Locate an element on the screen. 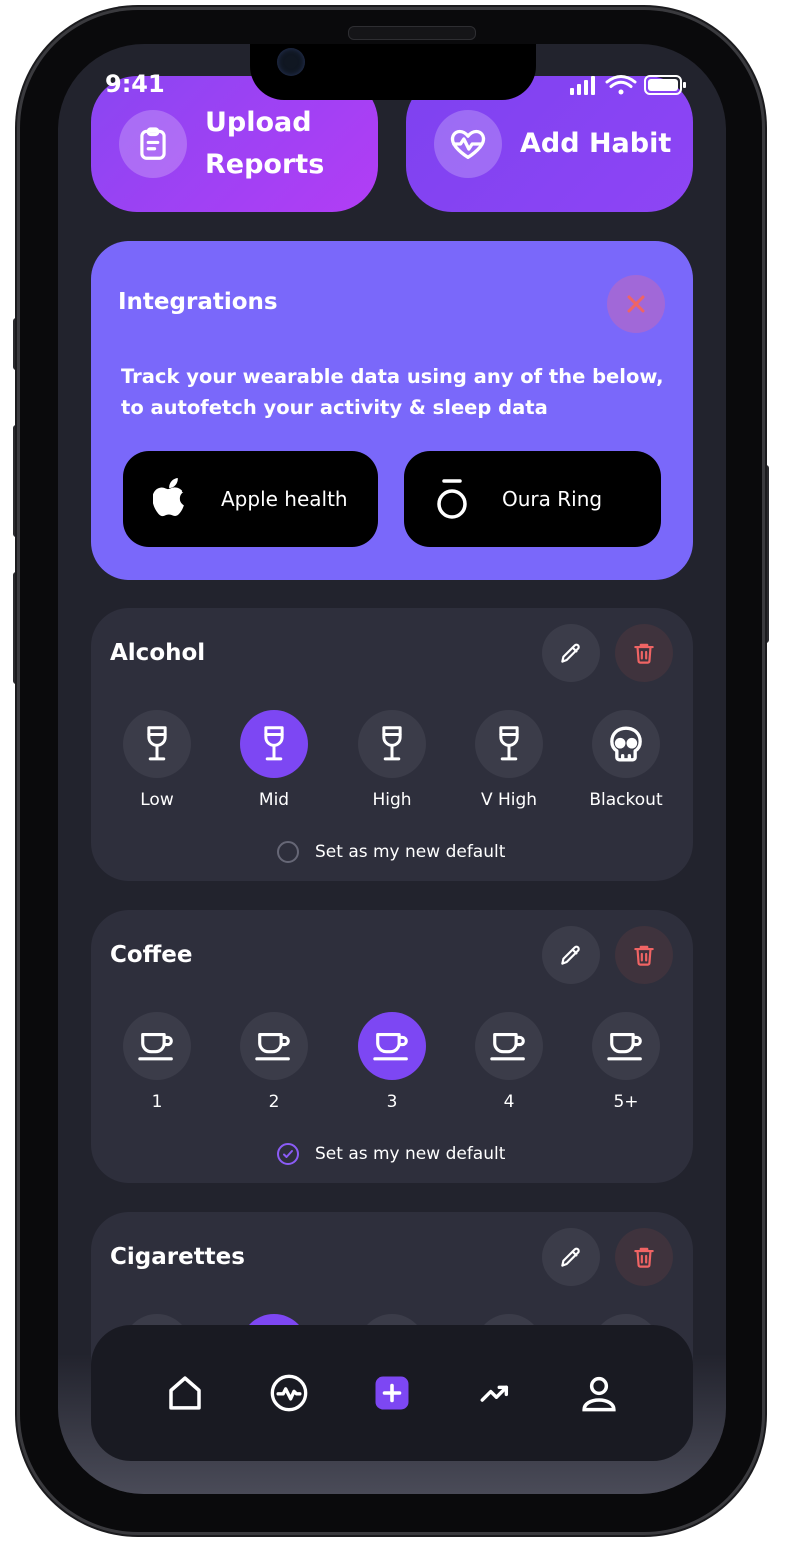 The image size is (795, 1550). coffee-option-label: 3 is located at coordinates (392, 1102).